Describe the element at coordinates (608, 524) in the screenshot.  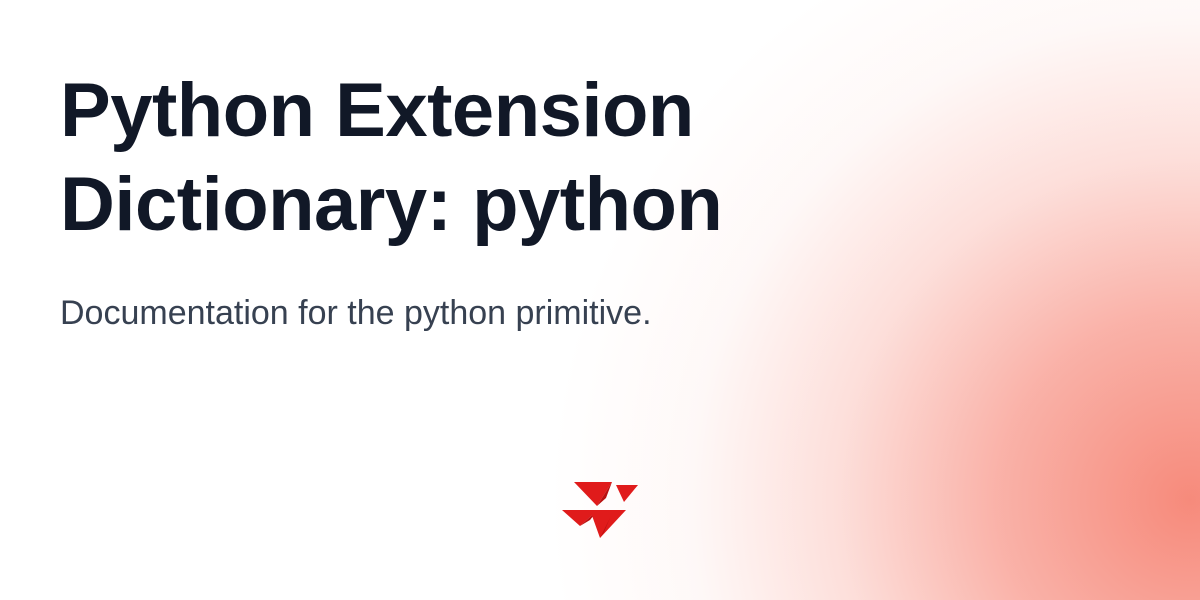
I see `logo-triangle-bottom-right` at that location.